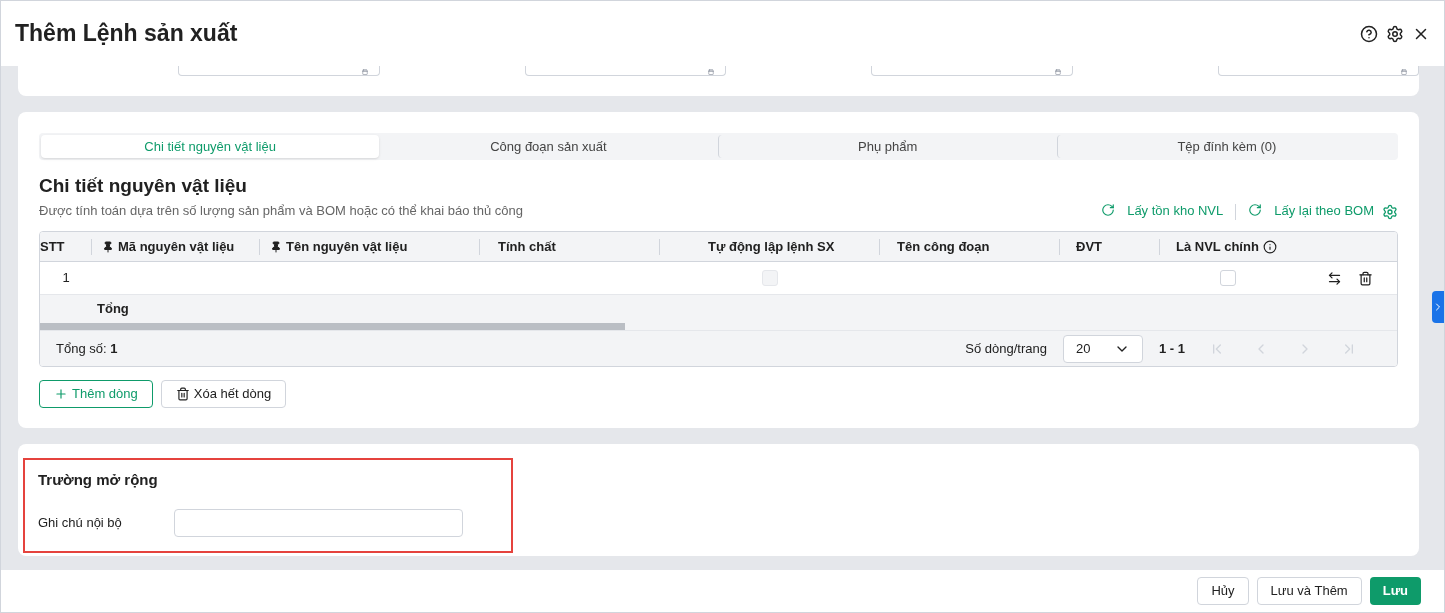 Image resolution: width=1445 pixels, height=613 pixels. Describe the element at coordinates (1223, 591) in the screenshot. I see `secondary-button: Hủy` at that location.